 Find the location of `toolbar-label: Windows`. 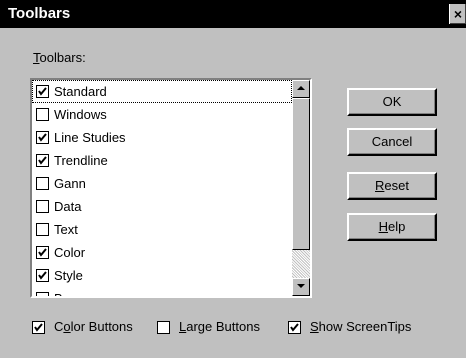

toolbar-label: Windows is located at coordinates (80, 114).